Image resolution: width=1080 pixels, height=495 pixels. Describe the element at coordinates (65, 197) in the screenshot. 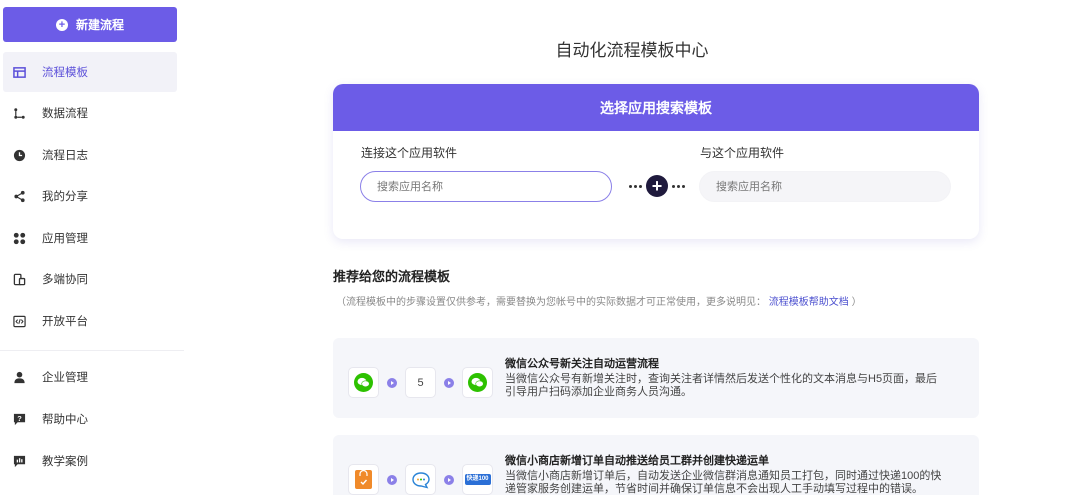

I see `sidebar-item-label: 我的分享` at that location.